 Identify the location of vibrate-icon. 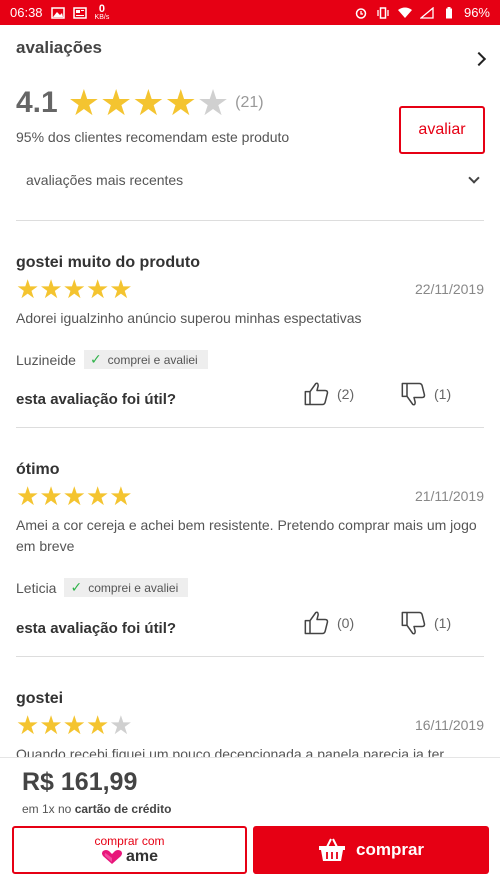
(383, 12).